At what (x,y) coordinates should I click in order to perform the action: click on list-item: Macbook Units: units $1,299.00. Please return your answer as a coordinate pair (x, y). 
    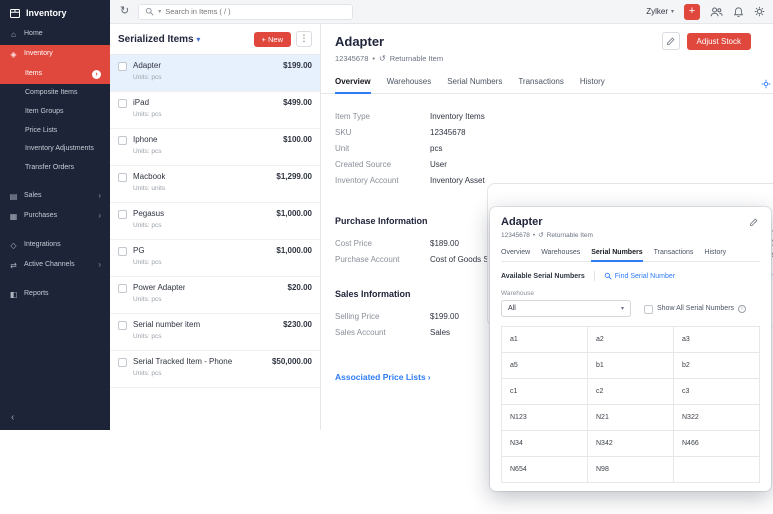
    Looking at the image, I should click on (215, 184).